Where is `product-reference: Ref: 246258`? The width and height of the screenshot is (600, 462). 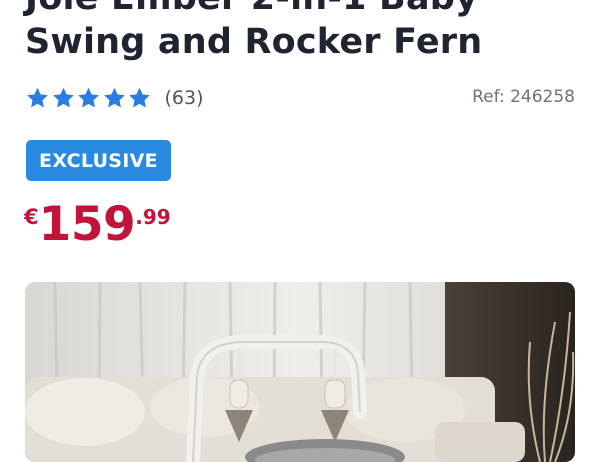 product-reference: Ref: 246258 is located at coordinates (523, 97).